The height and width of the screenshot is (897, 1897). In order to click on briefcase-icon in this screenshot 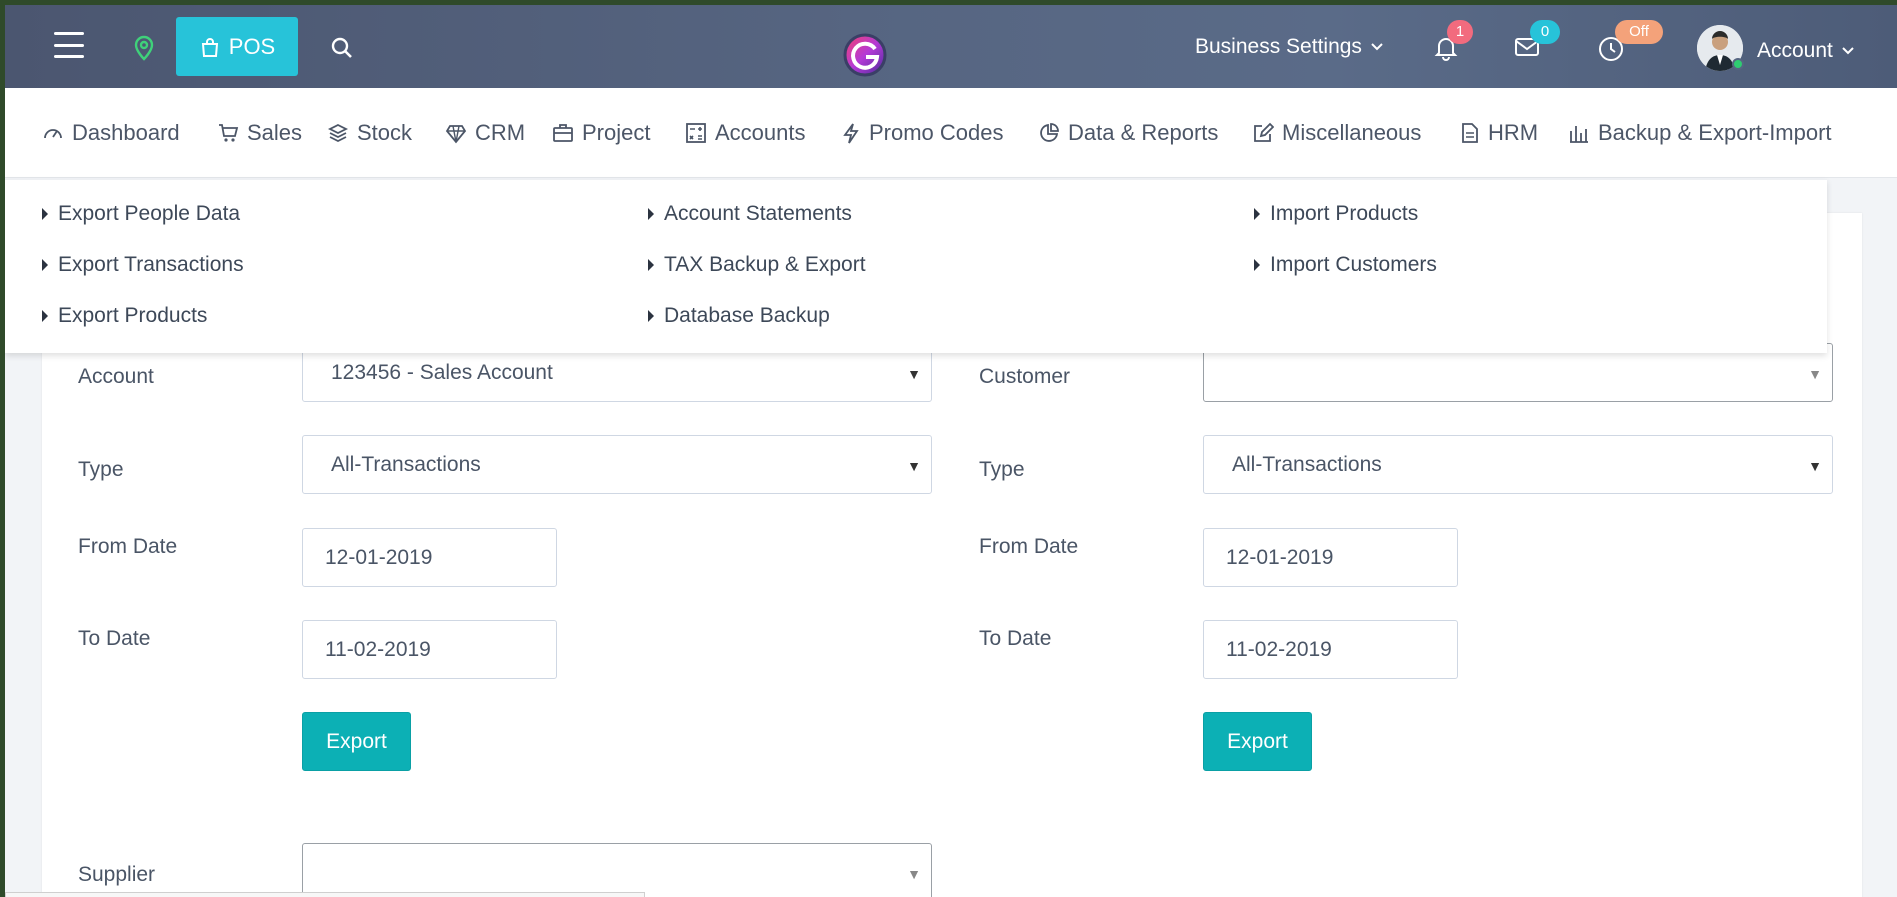, I will do `click(563, 133)`.